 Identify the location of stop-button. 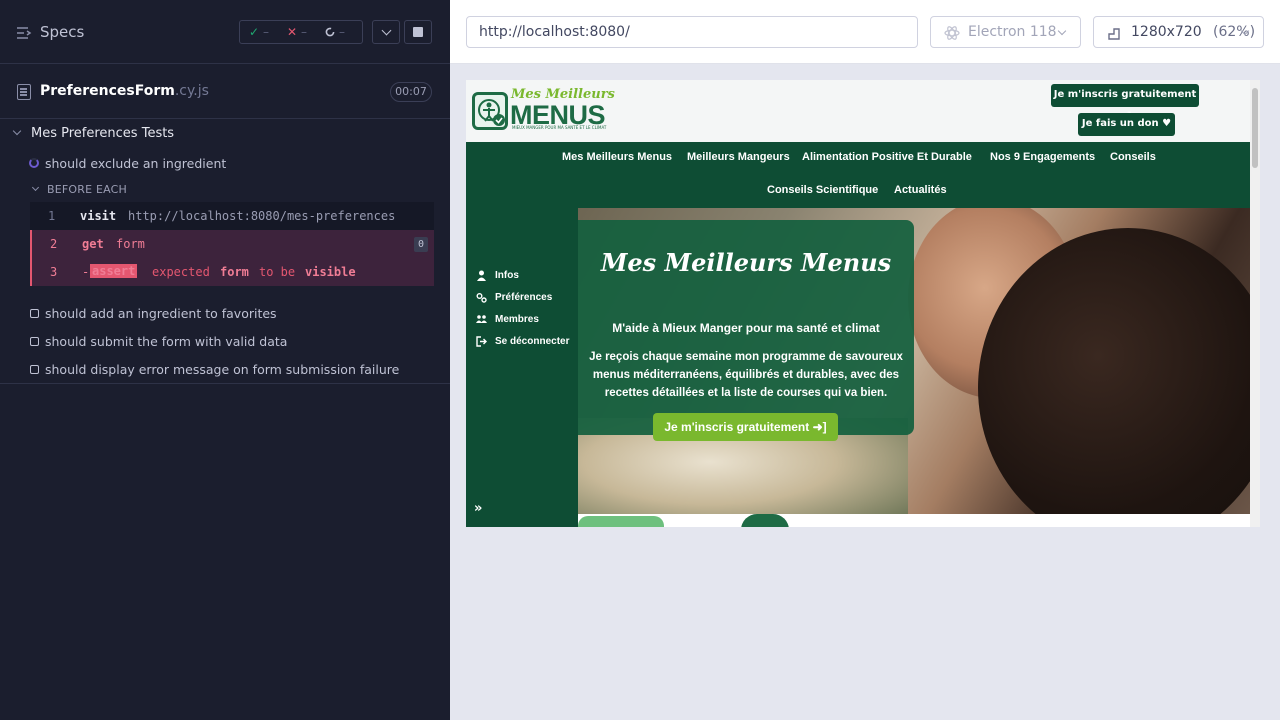
(418, 32).